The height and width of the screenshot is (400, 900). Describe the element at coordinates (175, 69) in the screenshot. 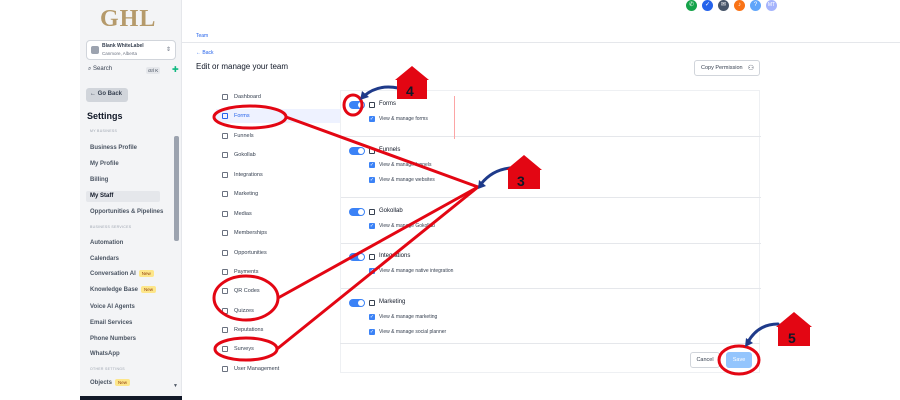

I see `quick-add-icon: ✚` at that location.